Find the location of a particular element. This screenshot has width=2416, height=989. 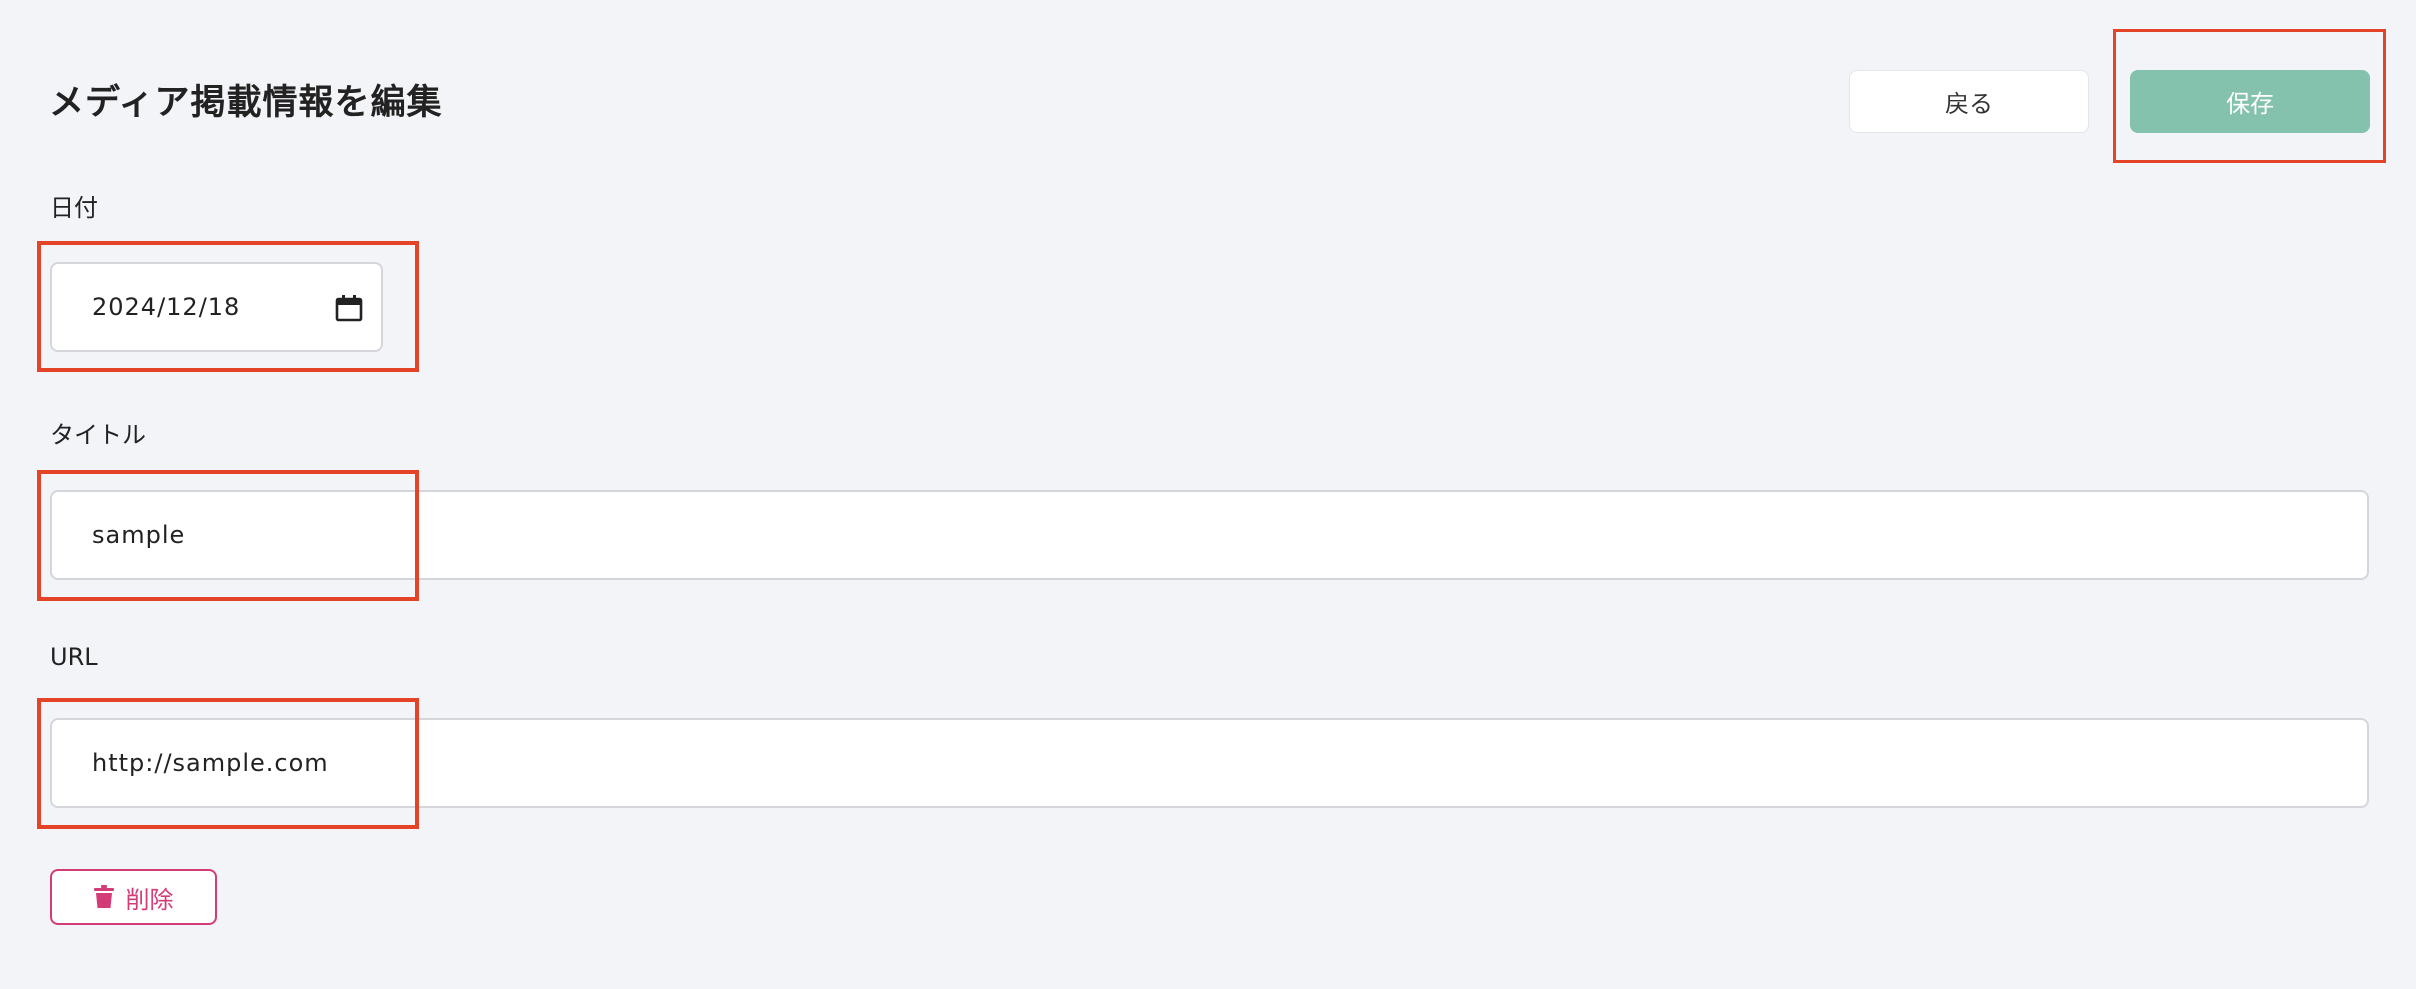

date-field: 2024/12/18 is located at coordinates (216, 307).